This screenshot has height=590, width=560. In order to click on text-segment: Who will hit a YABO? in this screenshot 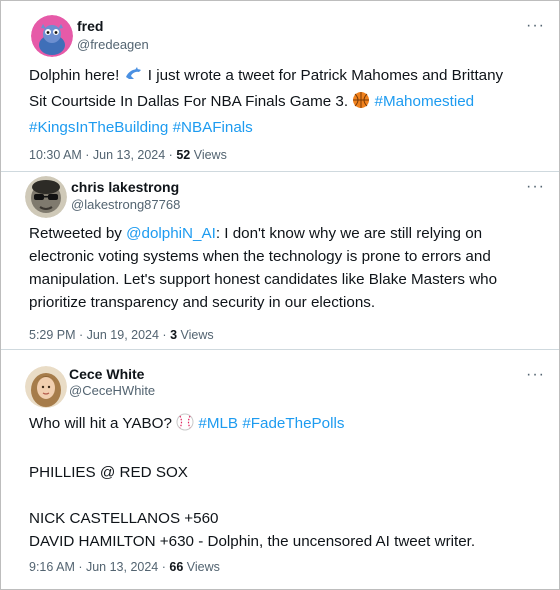, I will do `click(103, 423)`.